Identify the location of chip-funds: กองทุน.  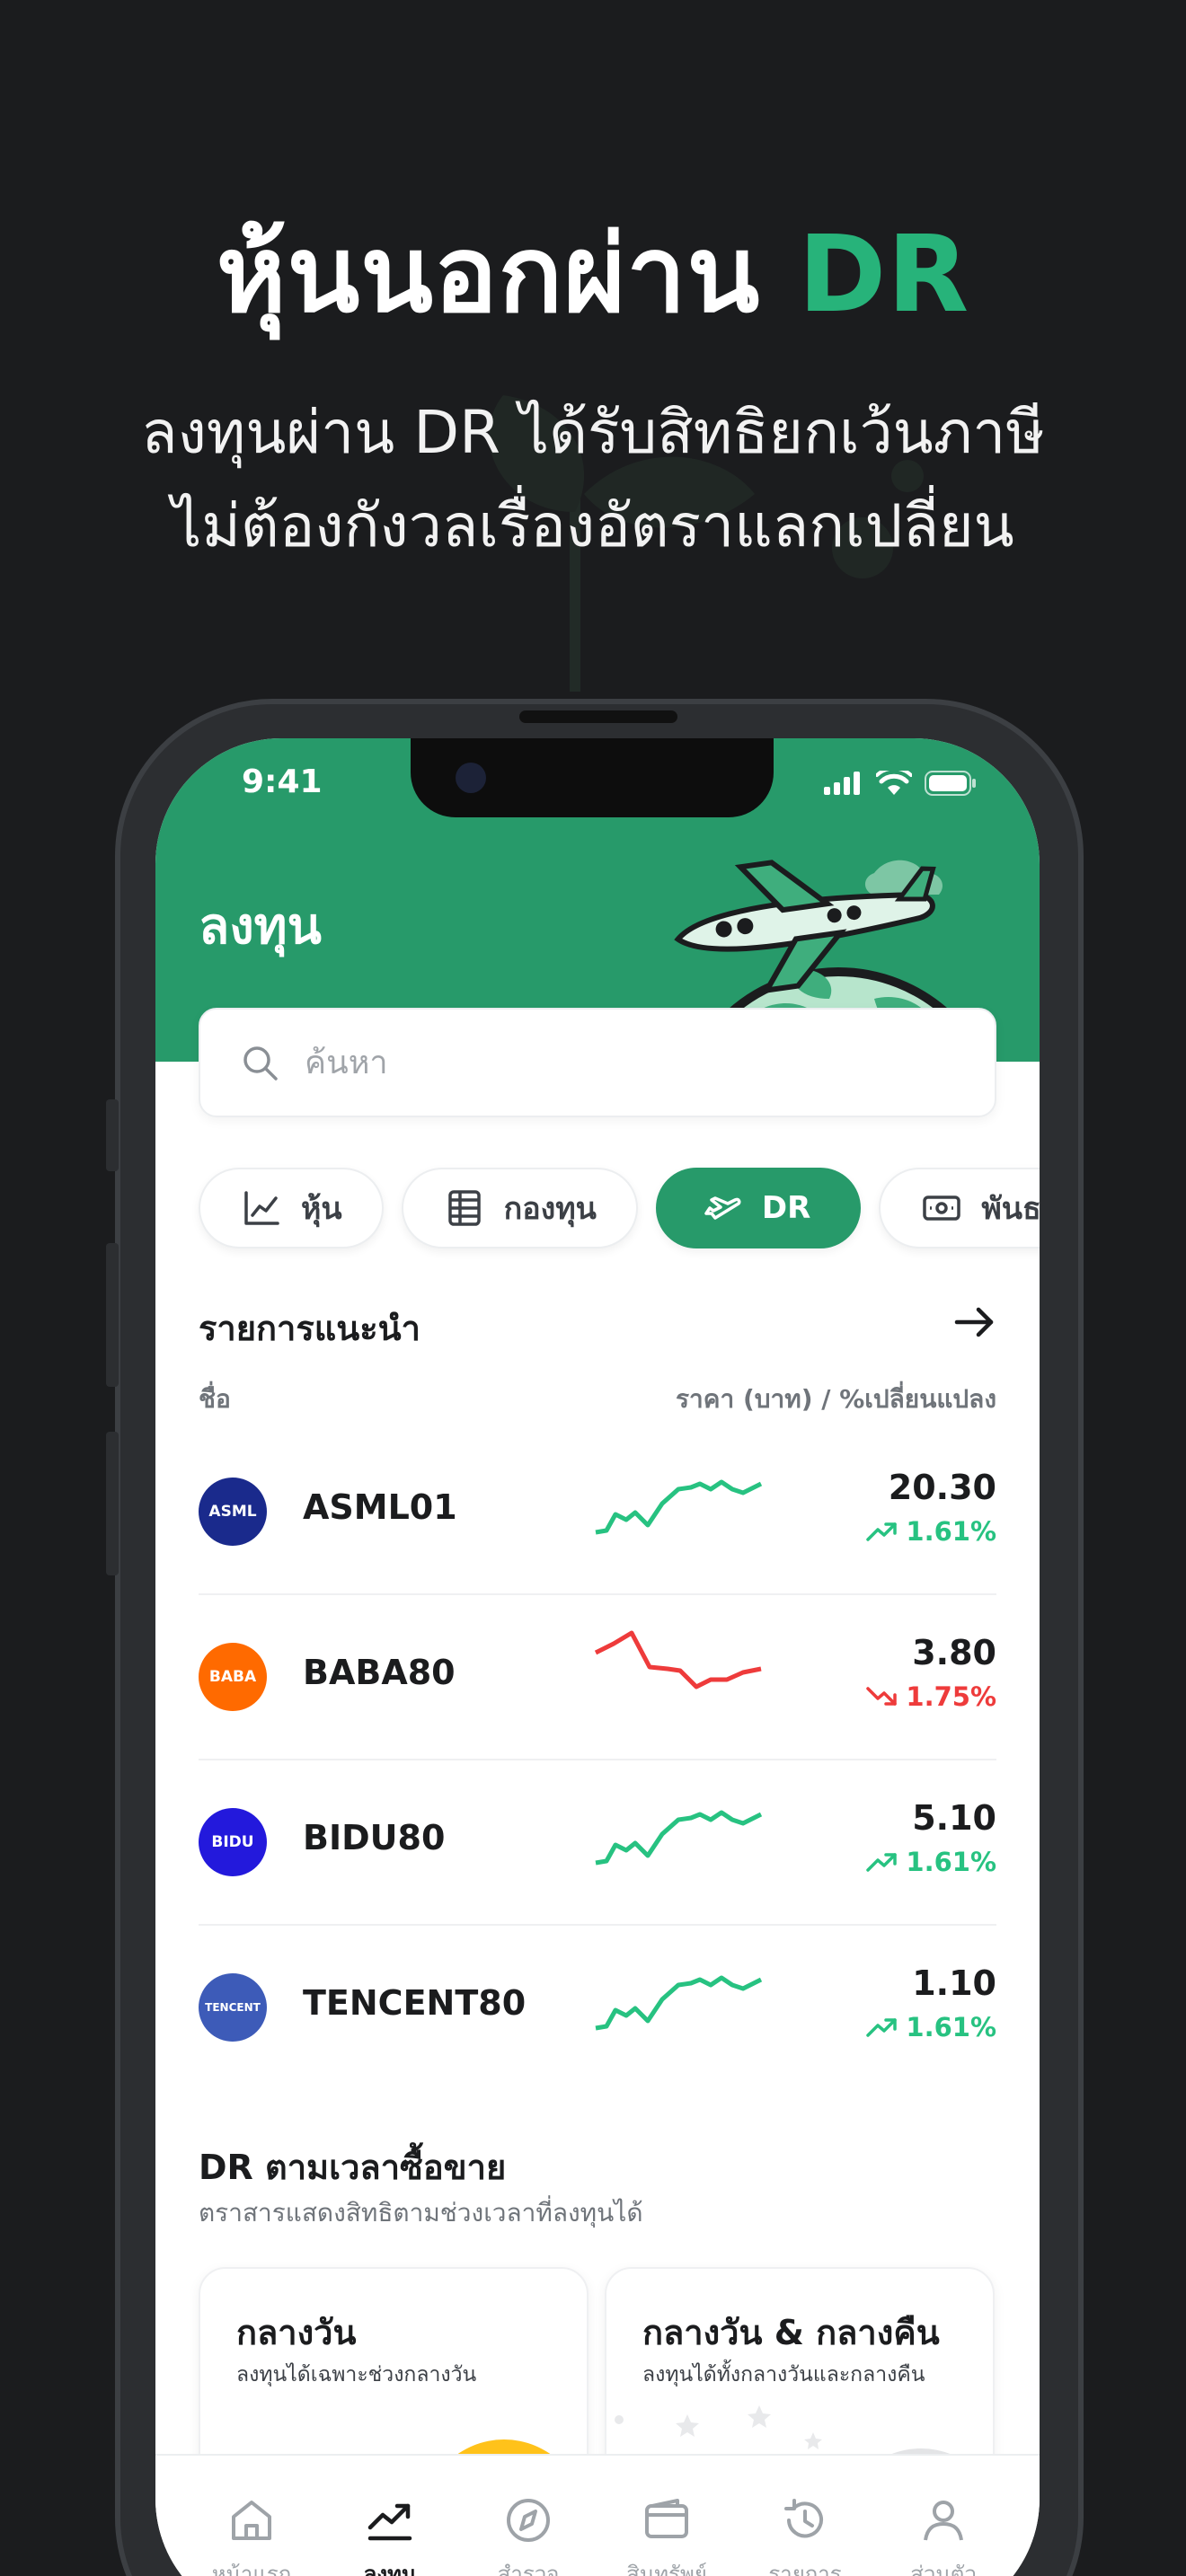
(519, 1208).